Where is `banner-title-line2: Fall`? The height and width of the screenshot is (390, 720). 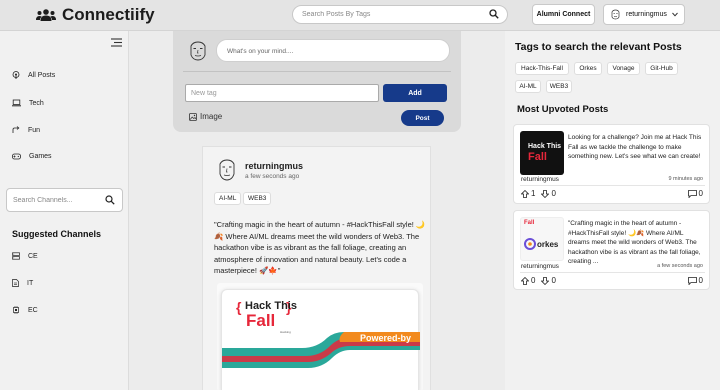
banner-title-line2: Fall is located at coordinates (261, 320).